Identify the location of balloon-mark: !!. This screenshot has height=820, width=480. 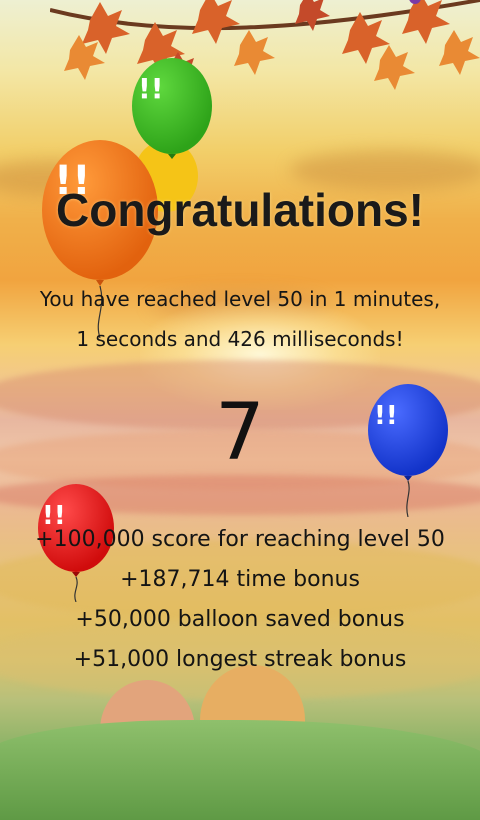
(151, 88).